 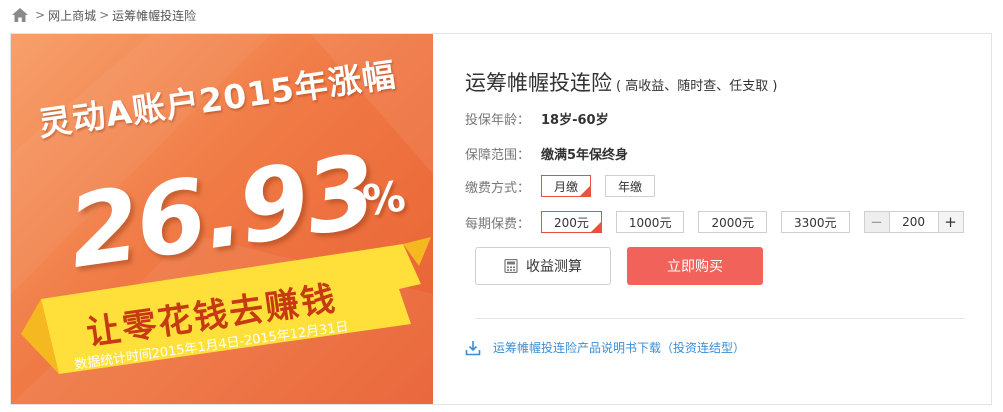 I want to click on age-label: 投保年龄：, so click(x=498, y=120).